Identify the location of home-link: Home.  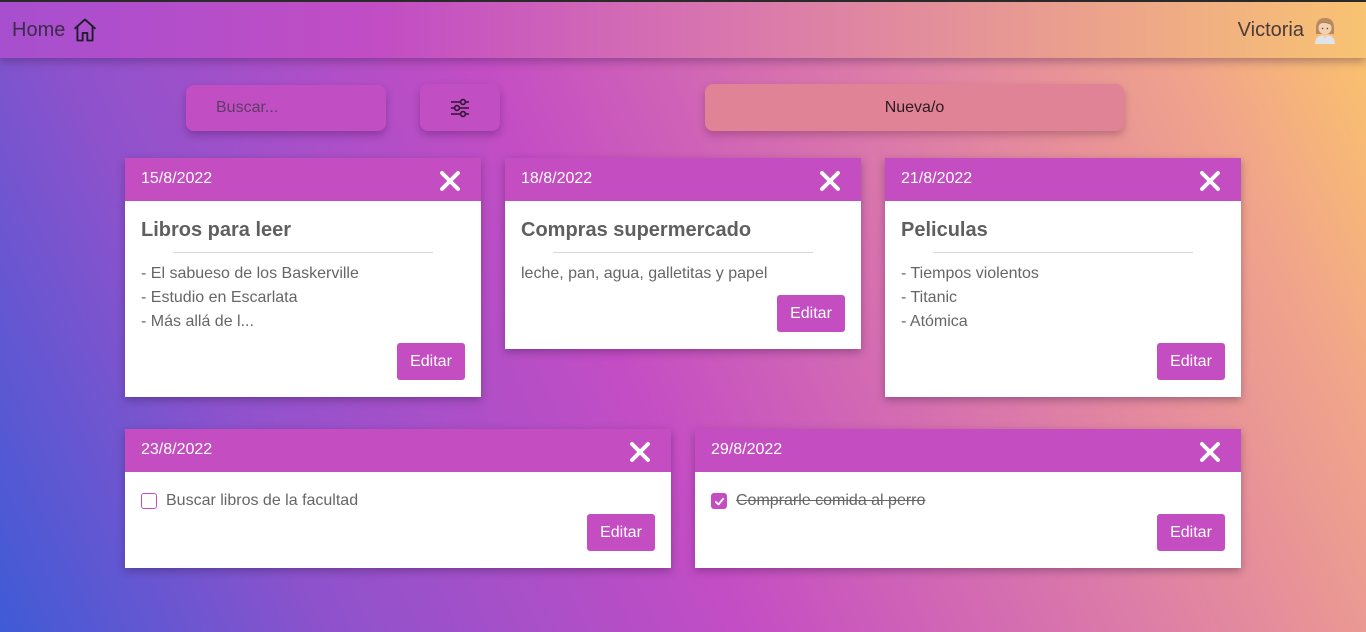
(55, 30).